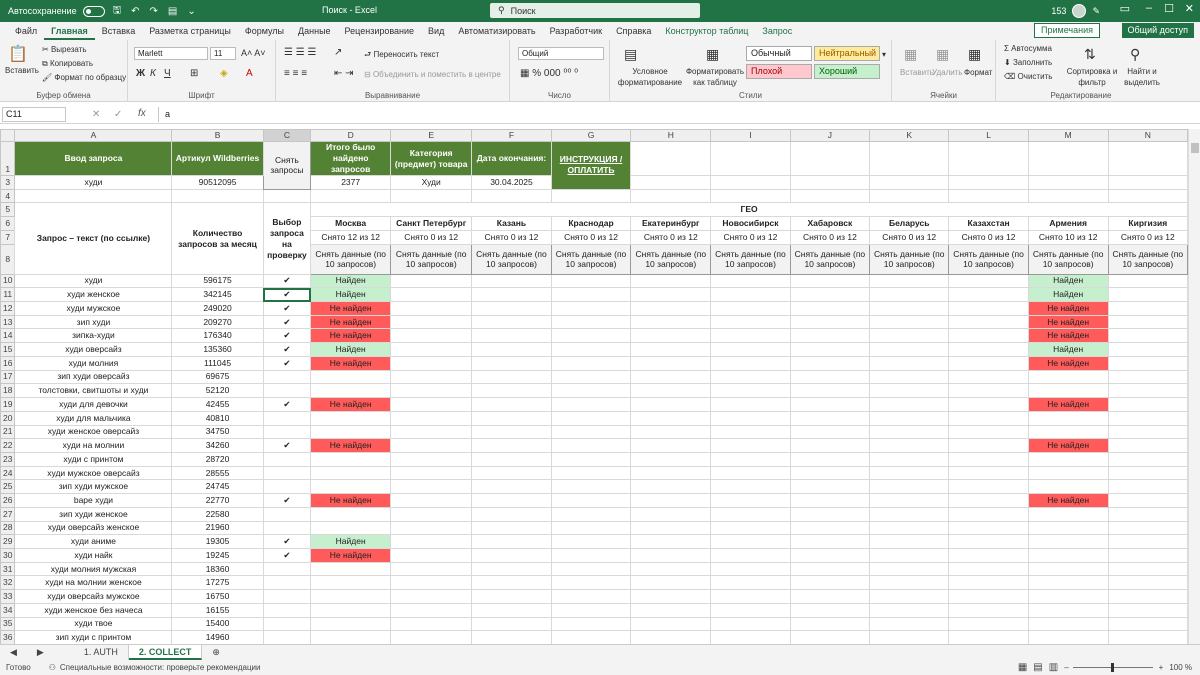  Describe the element at coordinates (93, 541) in the screenshot. I see `query-text: худи аниме` at that location.